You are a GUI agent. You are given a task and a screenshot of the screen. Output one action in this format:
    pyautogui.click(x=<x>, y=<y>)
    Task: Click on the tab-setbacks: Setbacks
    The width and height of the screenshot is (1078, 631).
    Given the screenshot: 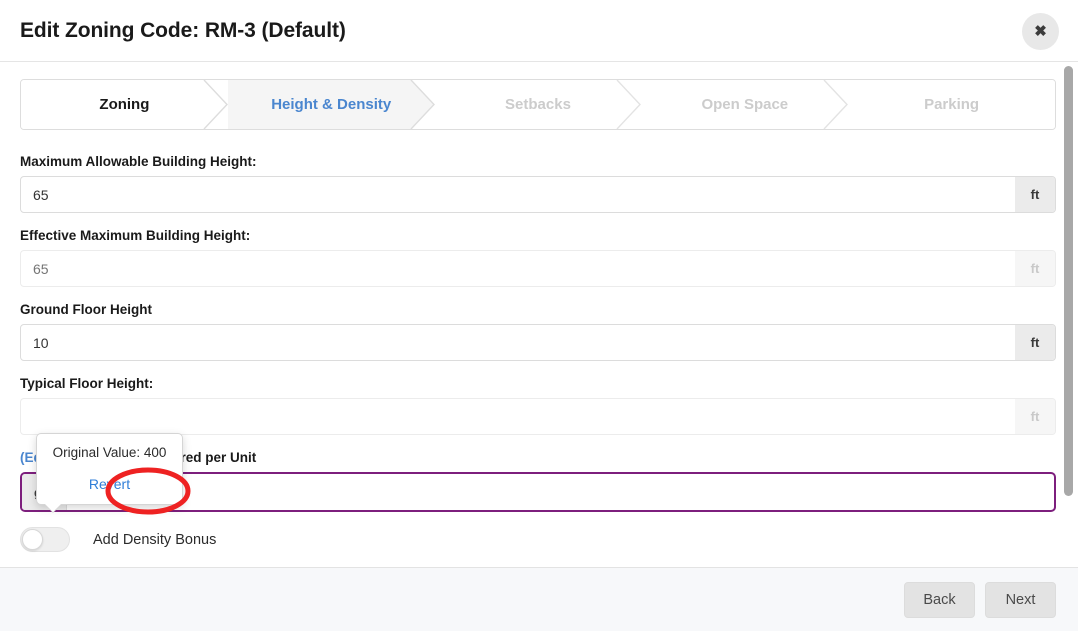 What is the action you would take?
    pyautogui.click(x=538, y=104)
    